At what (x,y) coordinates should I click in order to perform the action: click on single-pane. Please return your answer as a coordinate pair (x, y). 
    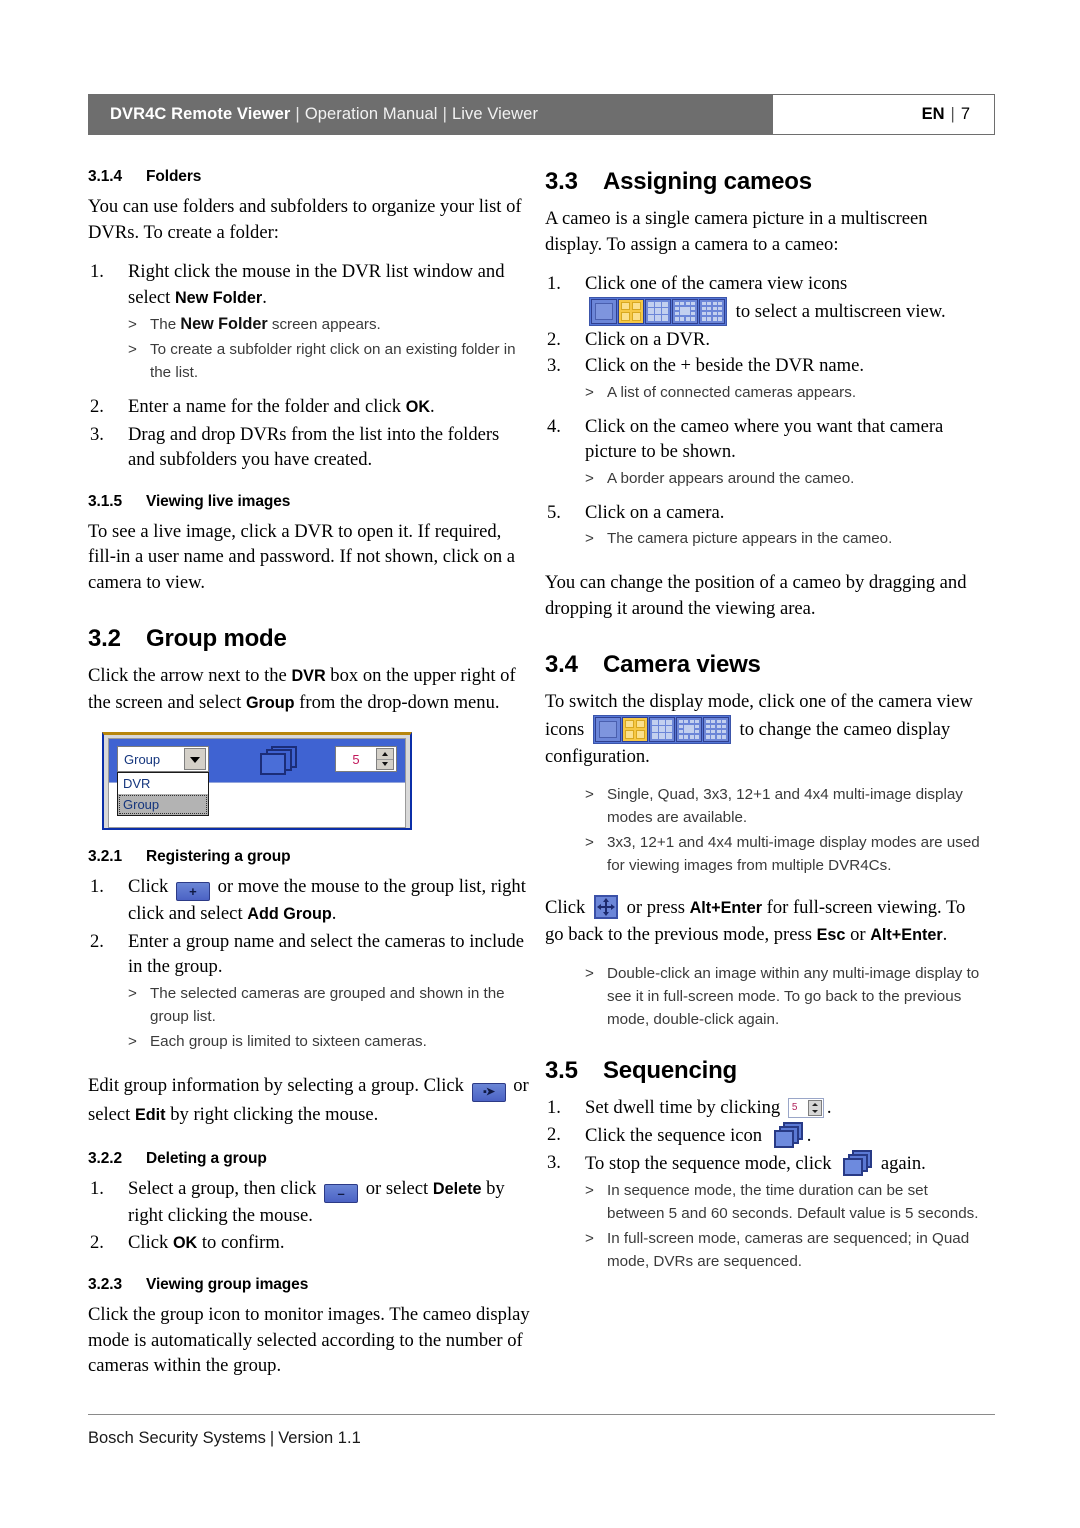
    Looking at the image, I should click on (607, 729).